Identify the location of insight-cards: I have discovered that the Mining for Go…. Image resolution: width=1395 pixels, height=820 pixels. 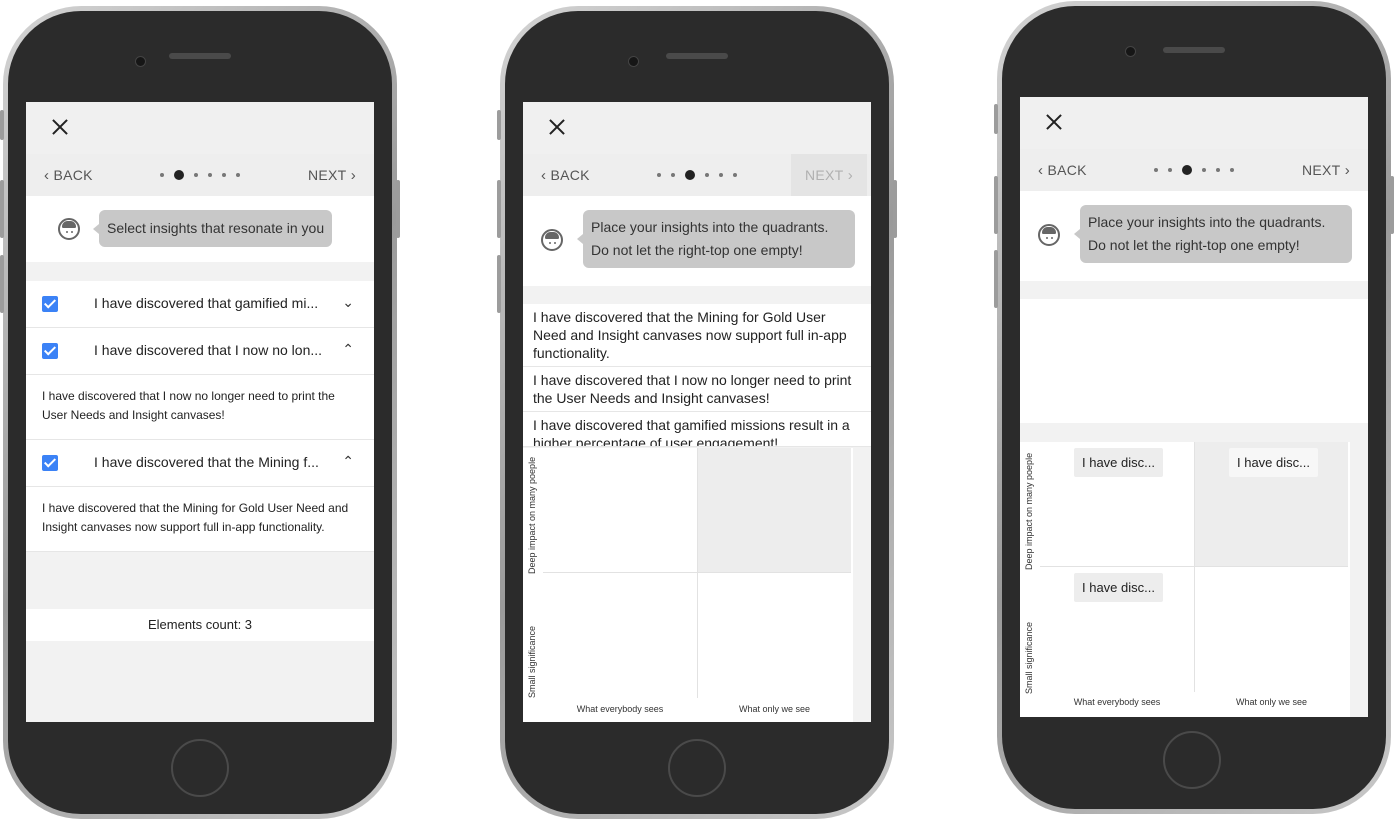
(697, 375).